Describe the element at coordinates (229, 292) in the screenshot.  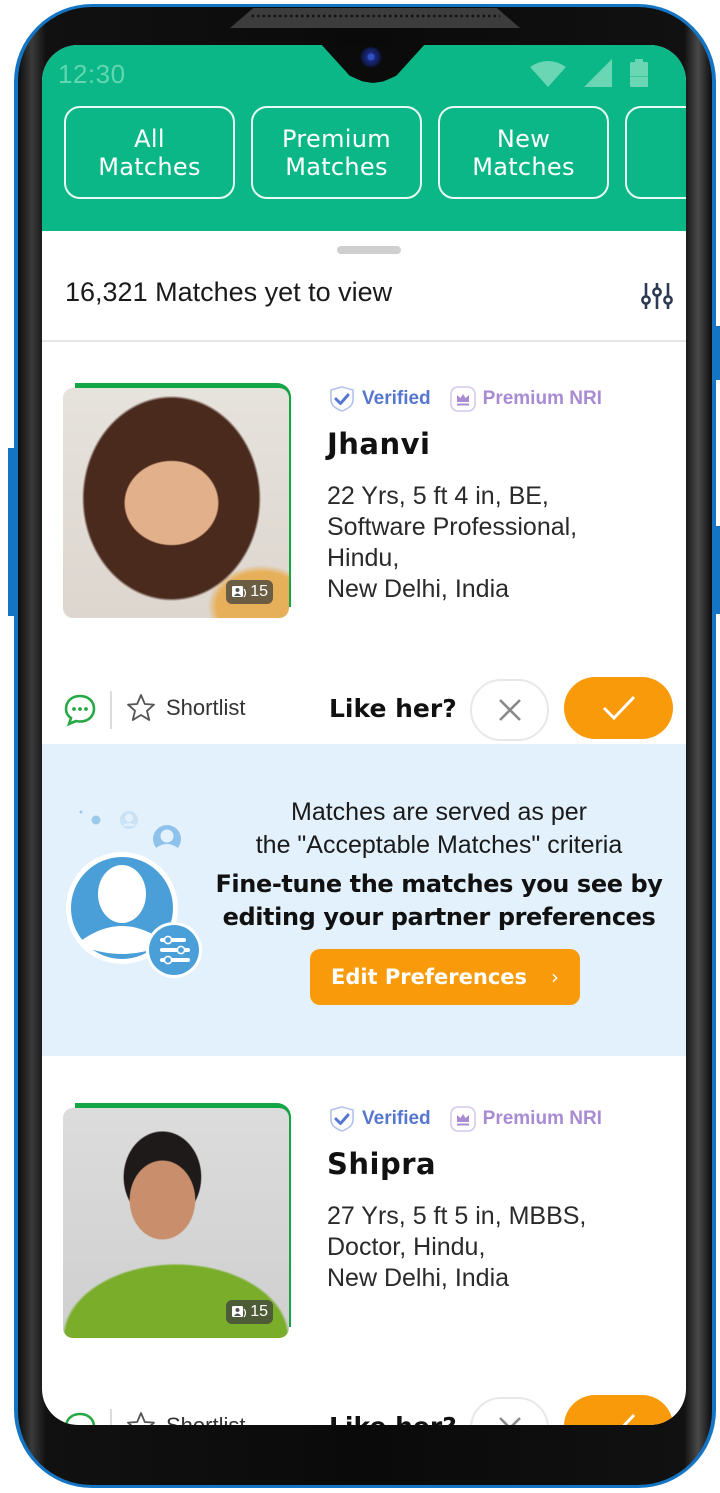
I see `matches-count: 16,321 Matches yet to view` at that location.